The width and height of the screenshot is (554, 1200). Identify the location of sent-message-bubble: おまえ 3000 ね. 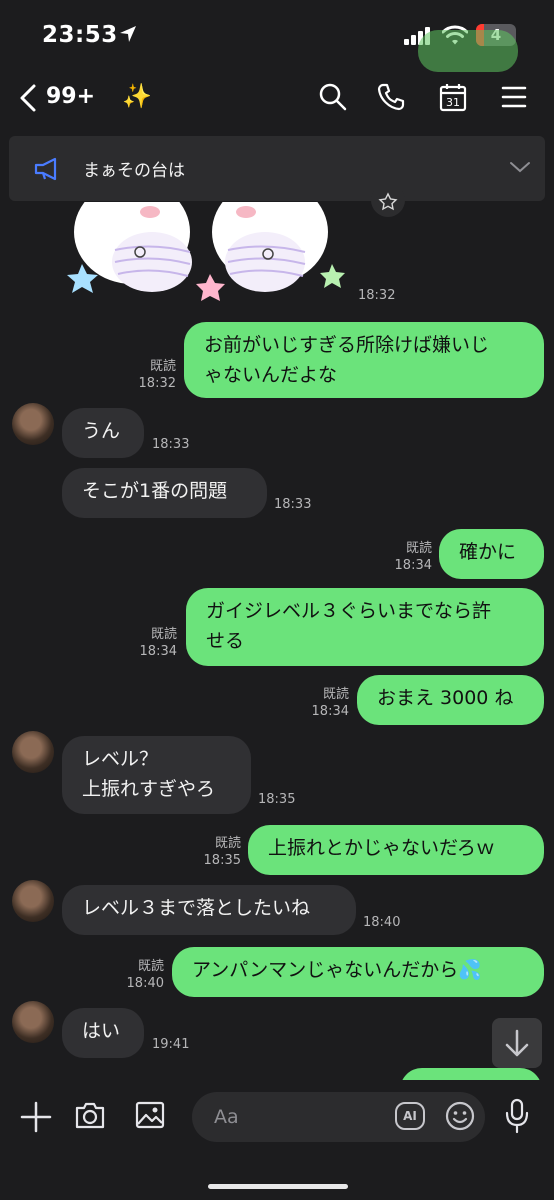
(450, 700).